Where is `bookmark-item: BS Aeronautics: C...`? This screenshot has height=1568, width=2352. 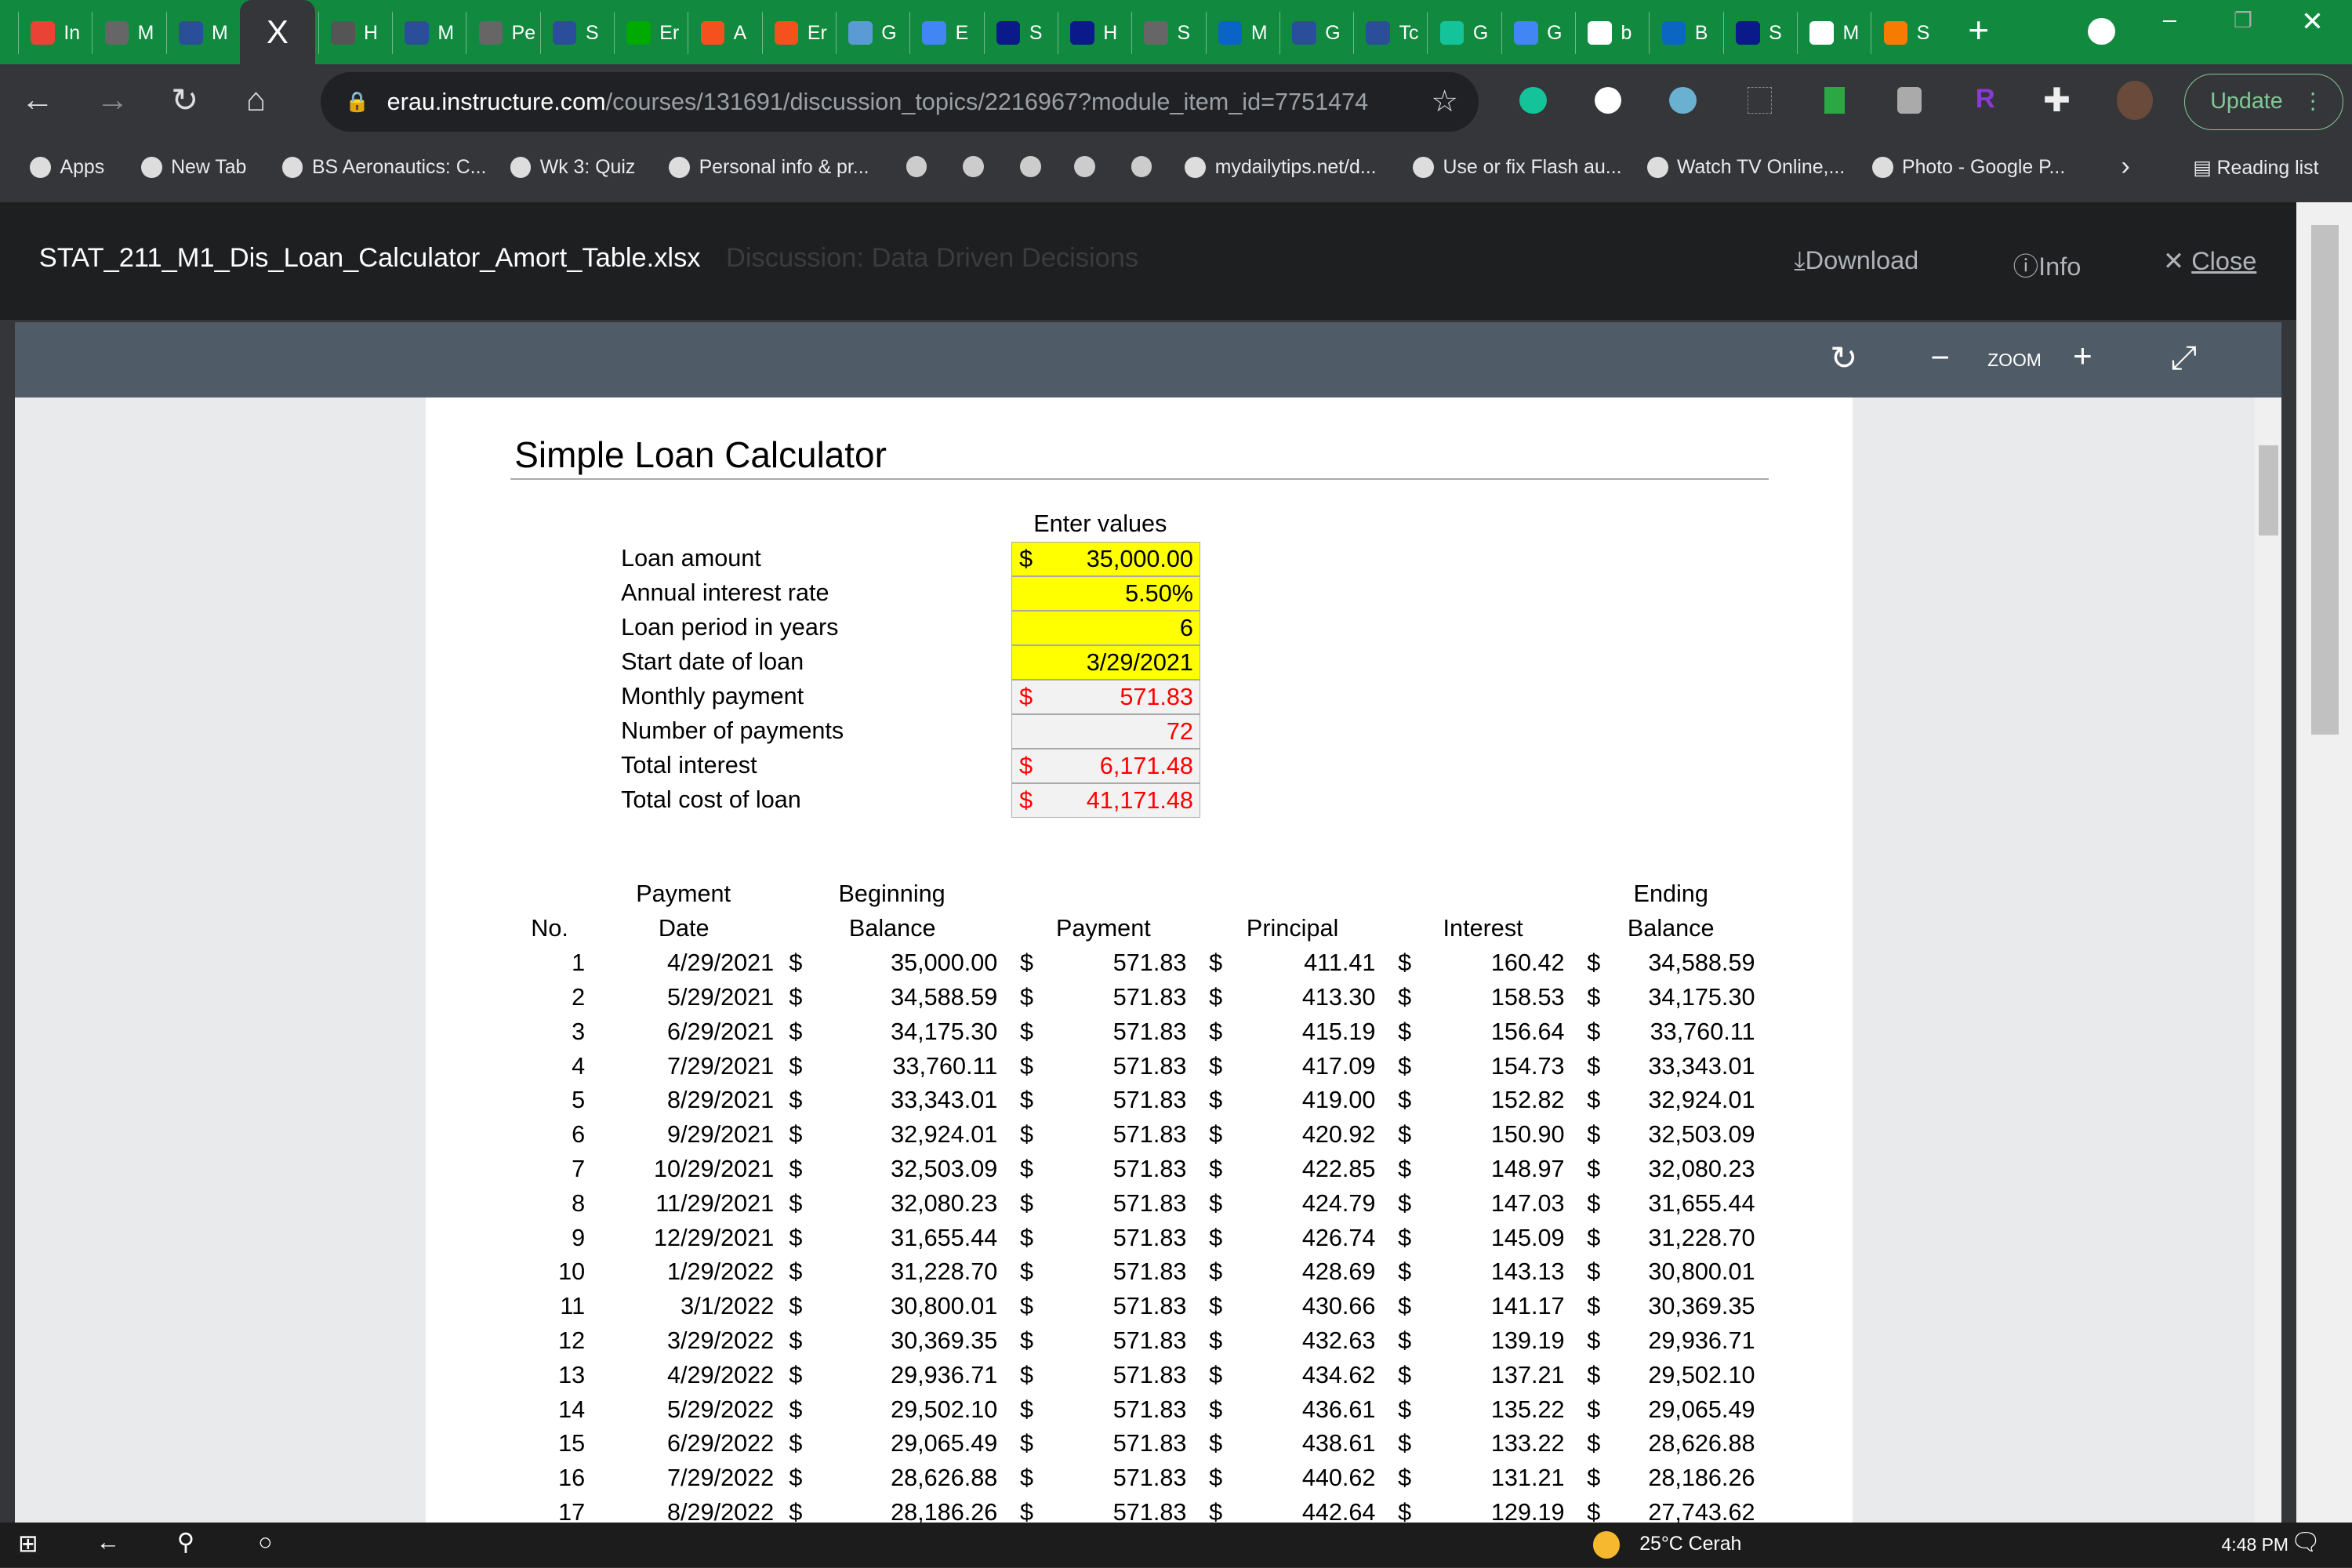
bookmark-item: BS Aeronautics: C... is located at coordinates (383, 167).